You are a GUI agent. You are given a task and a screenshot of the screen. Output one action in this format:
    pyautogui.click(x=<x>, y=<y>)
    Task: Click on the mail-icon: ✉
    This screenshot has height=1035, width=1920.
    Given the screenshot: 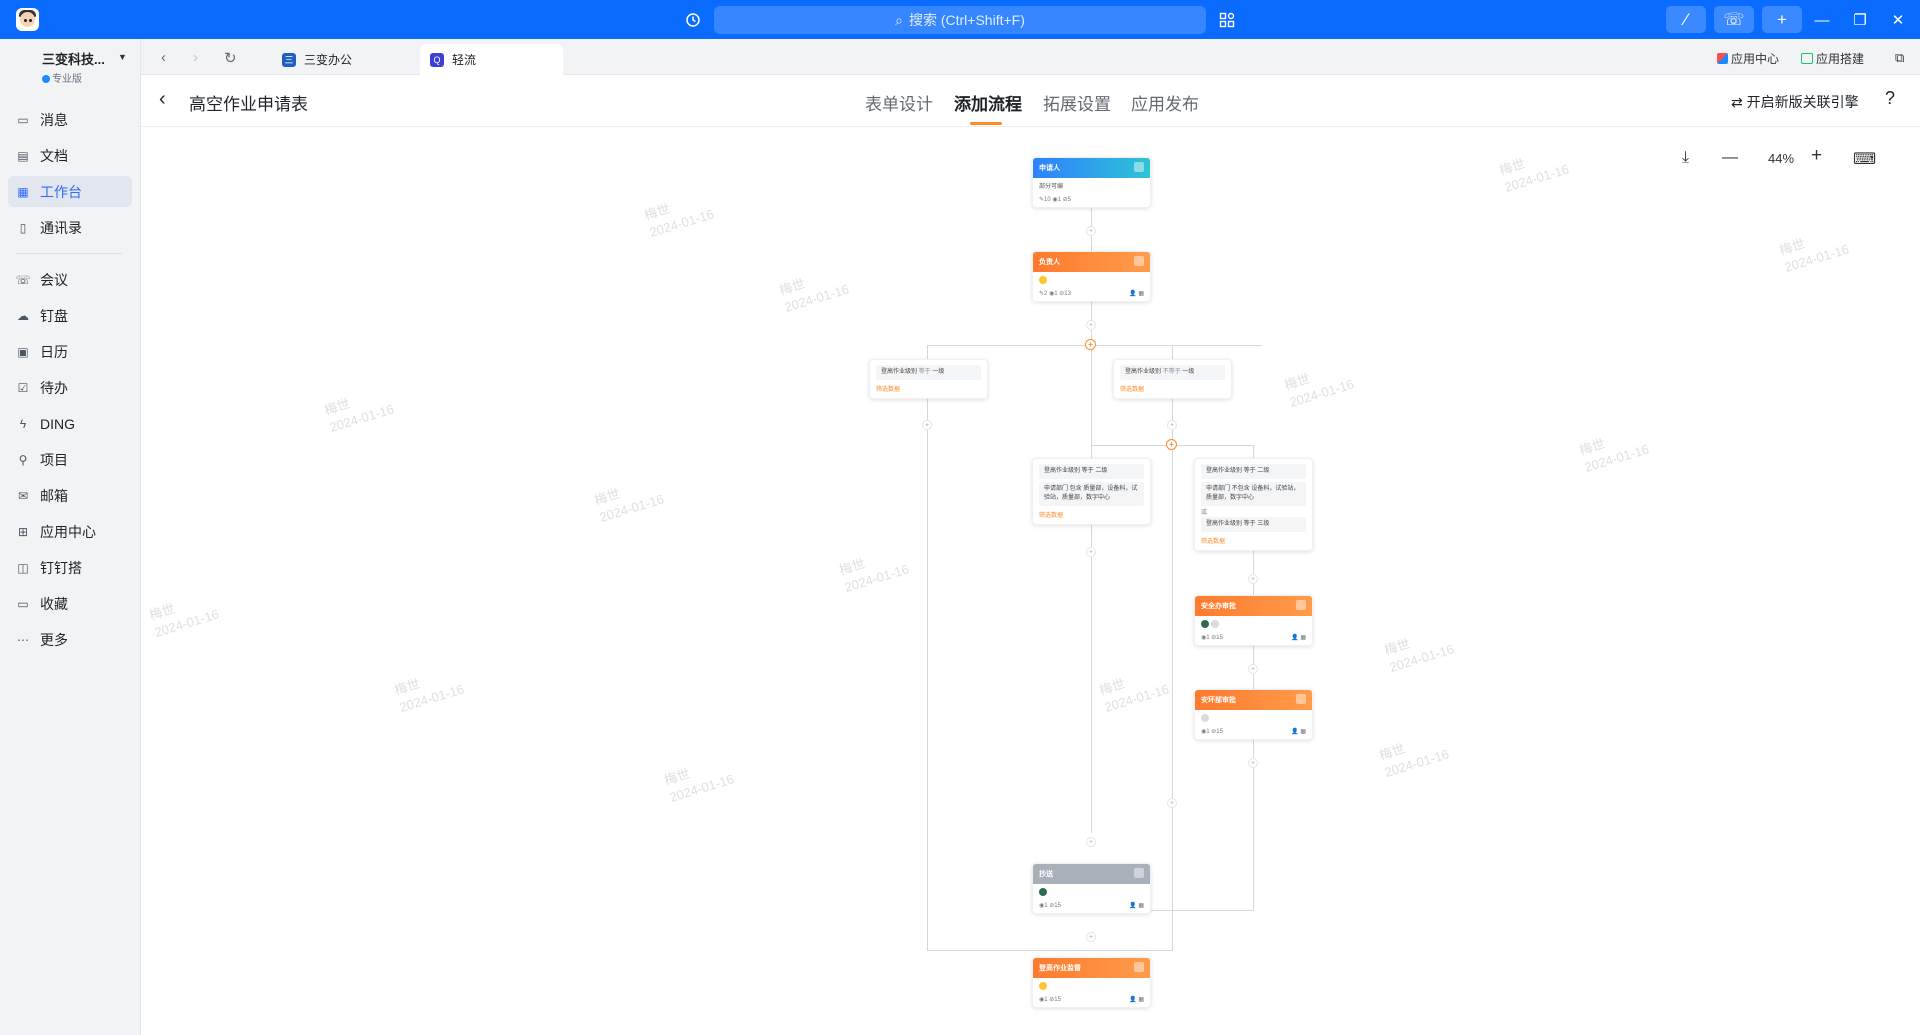 What is the action you would take?
    pyautogui.click(x=23, y=495)
    